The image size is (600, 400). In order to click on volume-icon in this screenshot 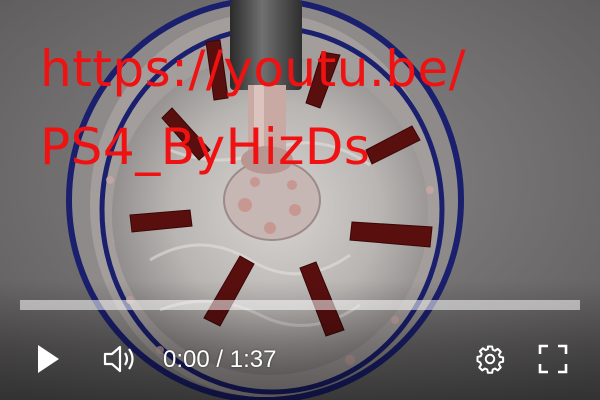, I will do `click(120, 360)`.